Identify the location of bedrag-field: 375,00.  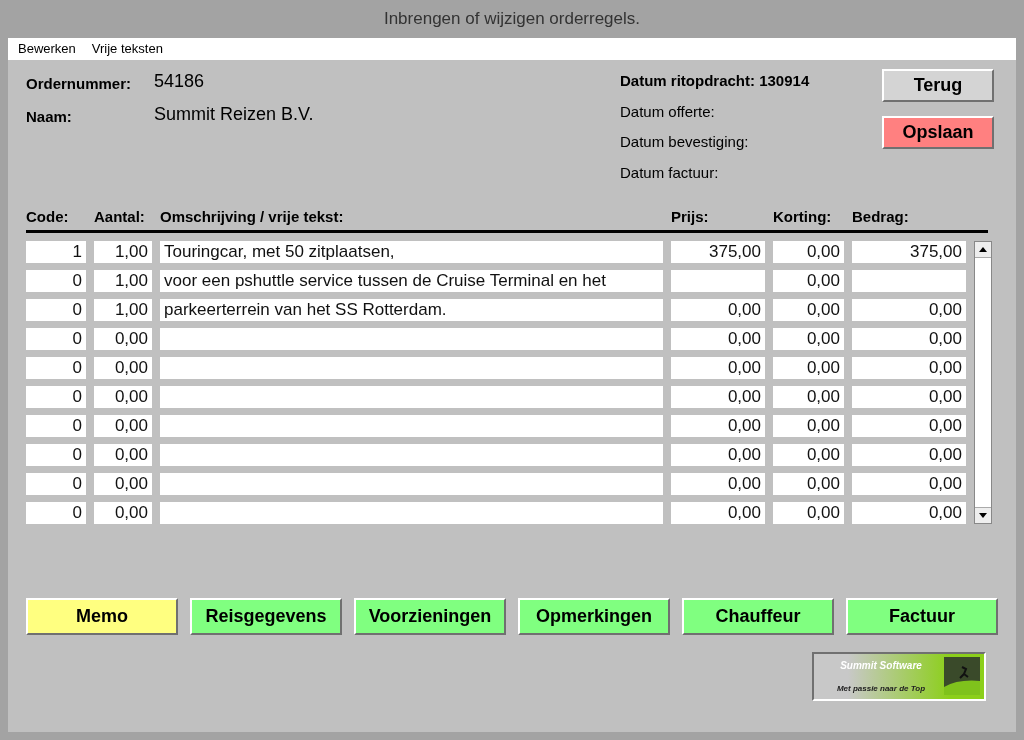
(909, 251).